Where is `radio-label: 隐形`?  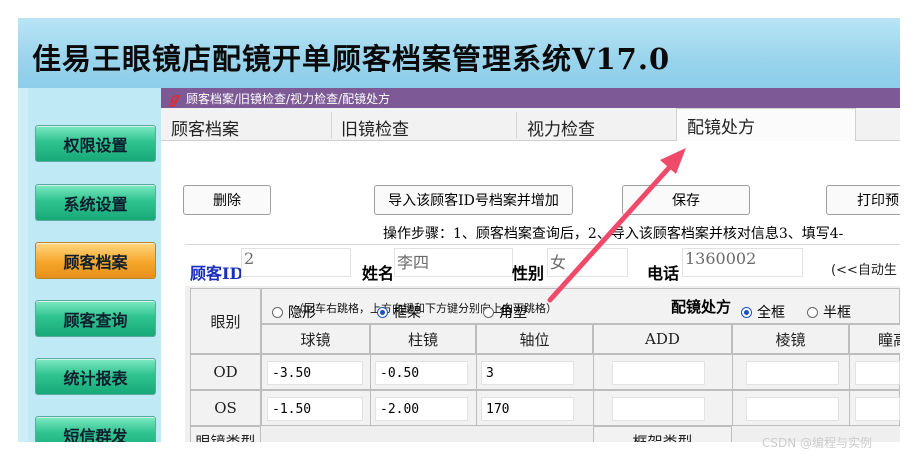
radio-label: 隐形 is located at coordinates (302, 313).